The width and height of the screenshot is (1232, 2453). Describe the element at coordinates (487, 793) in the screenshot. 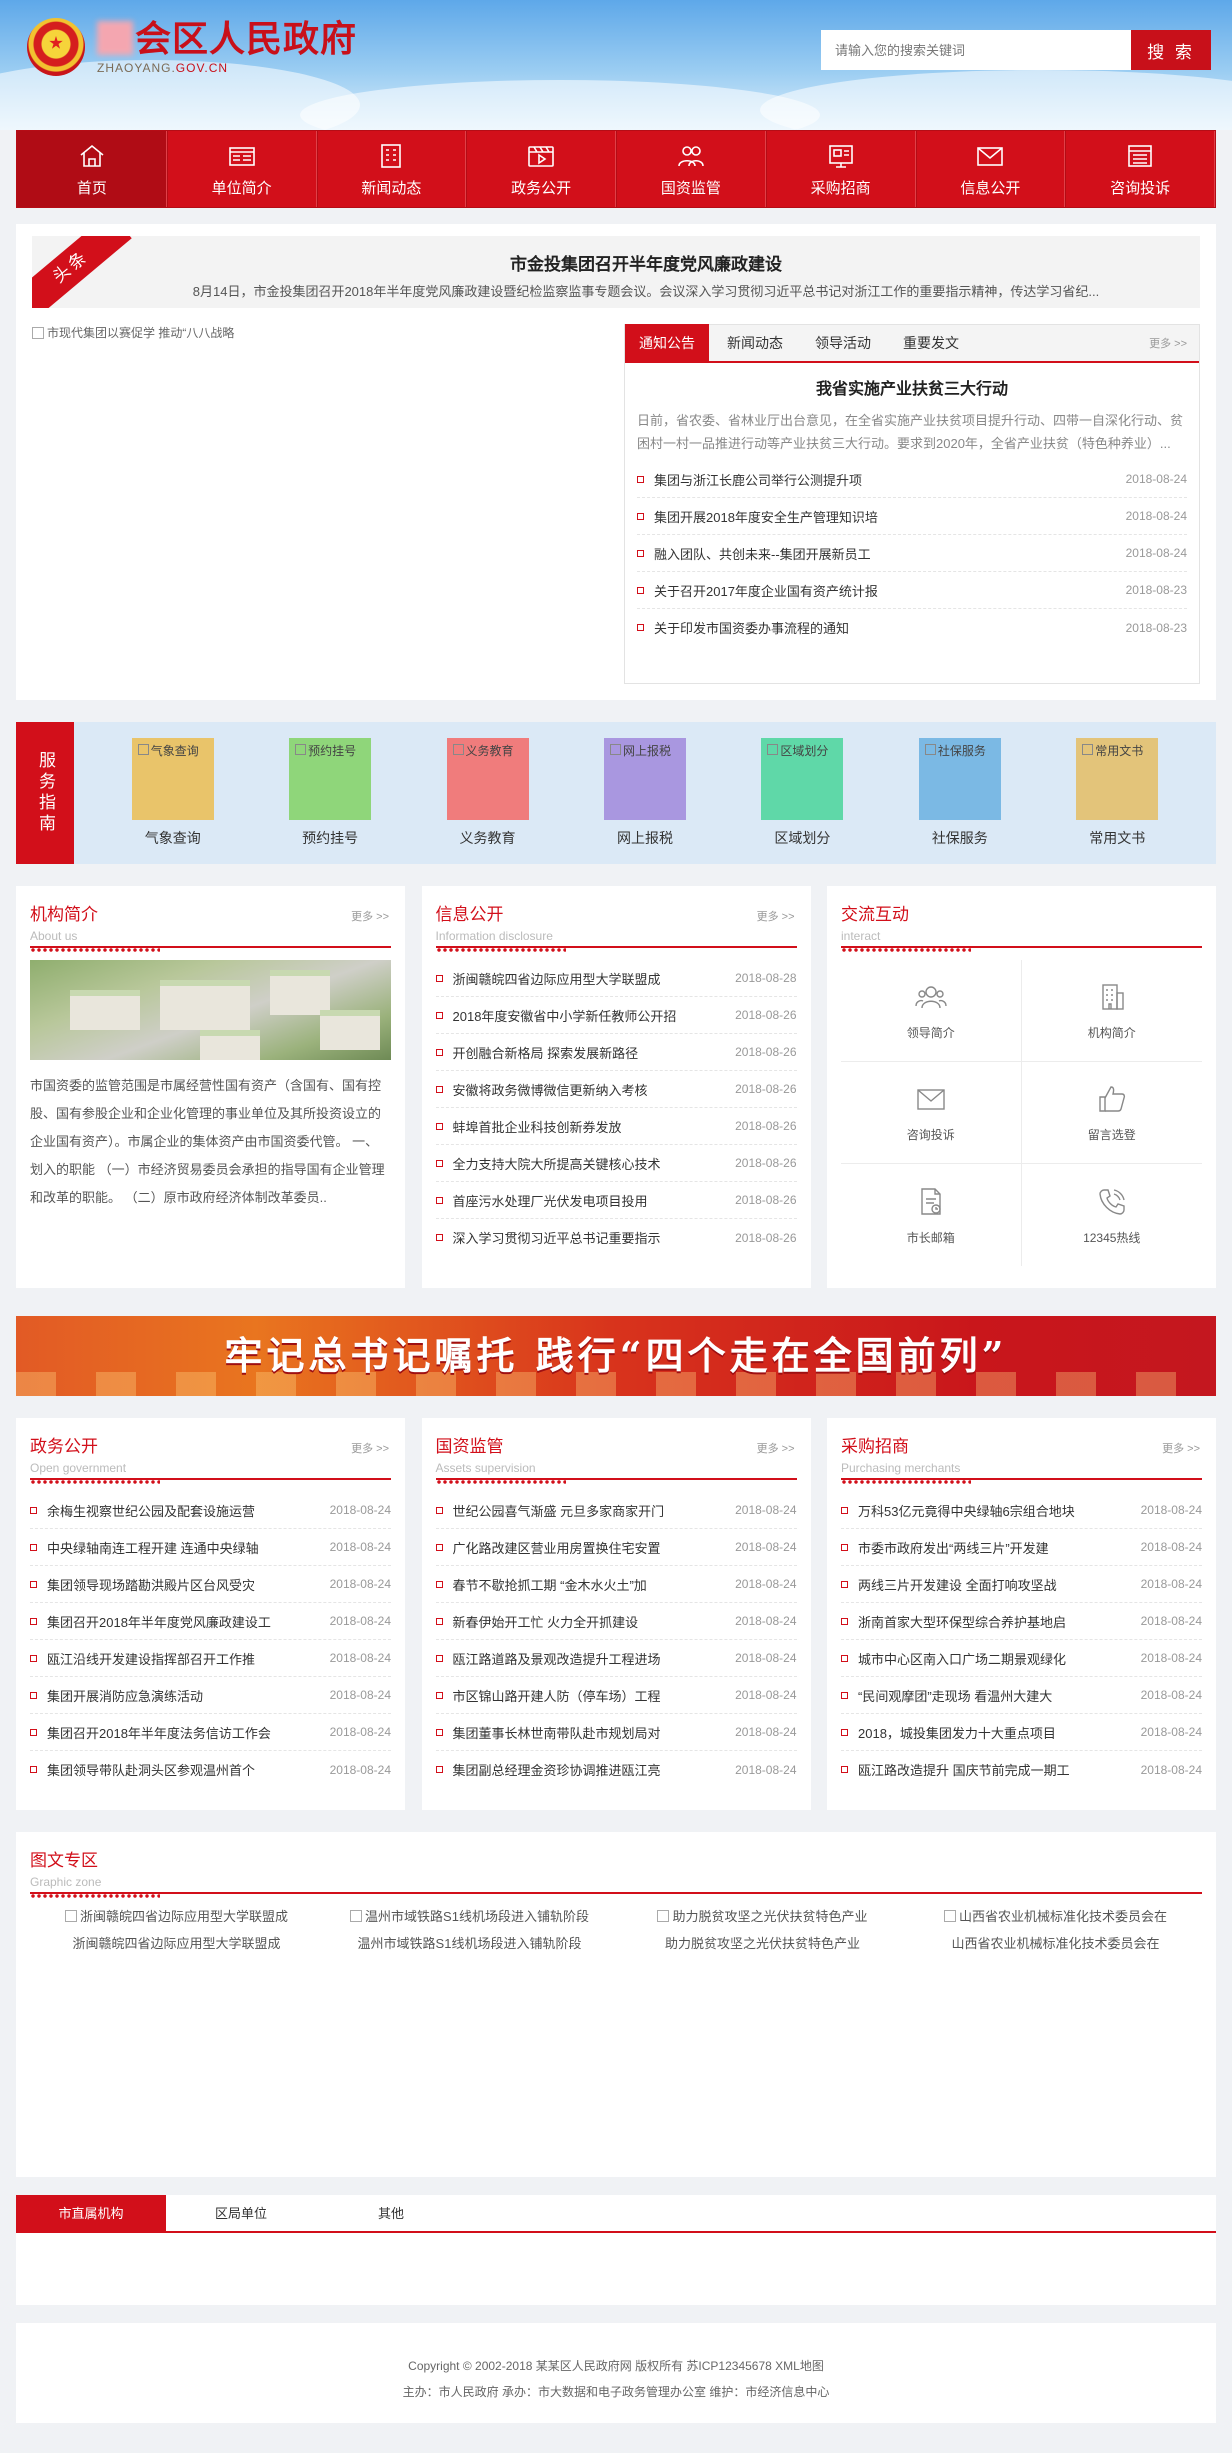

I see `service-item: 义务教育 义务教育` at that location.